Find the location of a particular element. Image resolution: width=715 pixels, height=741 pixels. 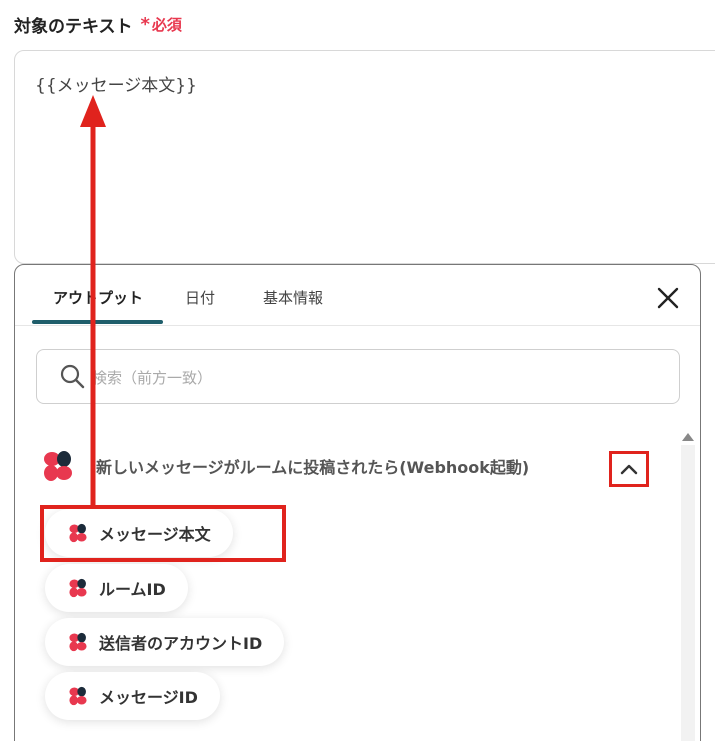

output-item-message-id: メッセージID is located at coordinates (132, 696).